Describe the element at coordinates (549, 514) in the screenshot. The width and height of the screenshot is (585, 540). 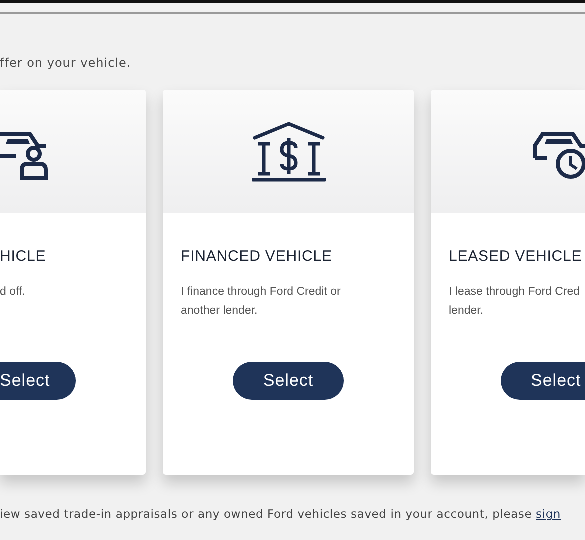
I see `sign-in-link: sign` at that location.